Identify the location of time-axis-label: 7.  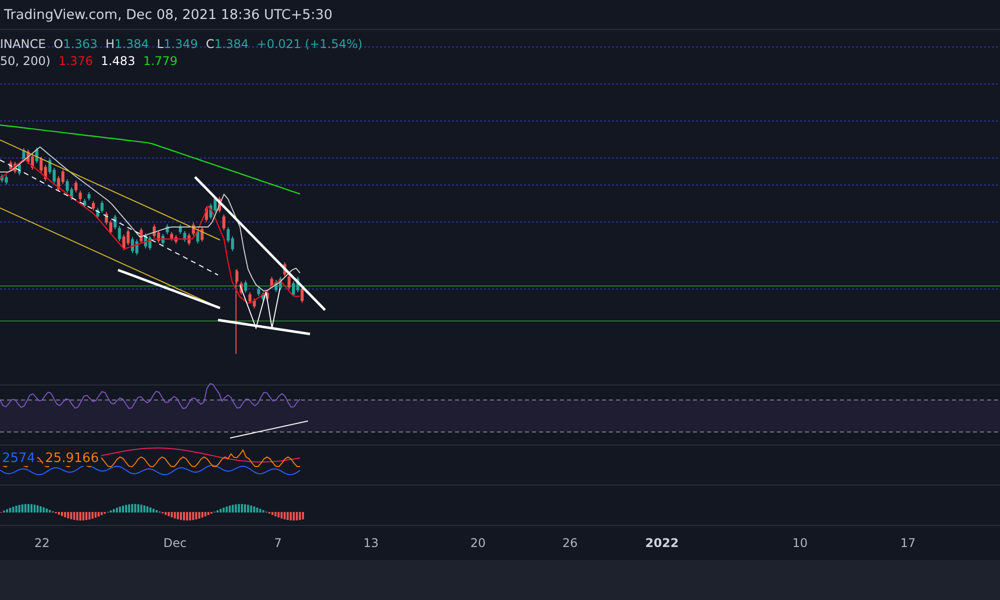
(278, 543).